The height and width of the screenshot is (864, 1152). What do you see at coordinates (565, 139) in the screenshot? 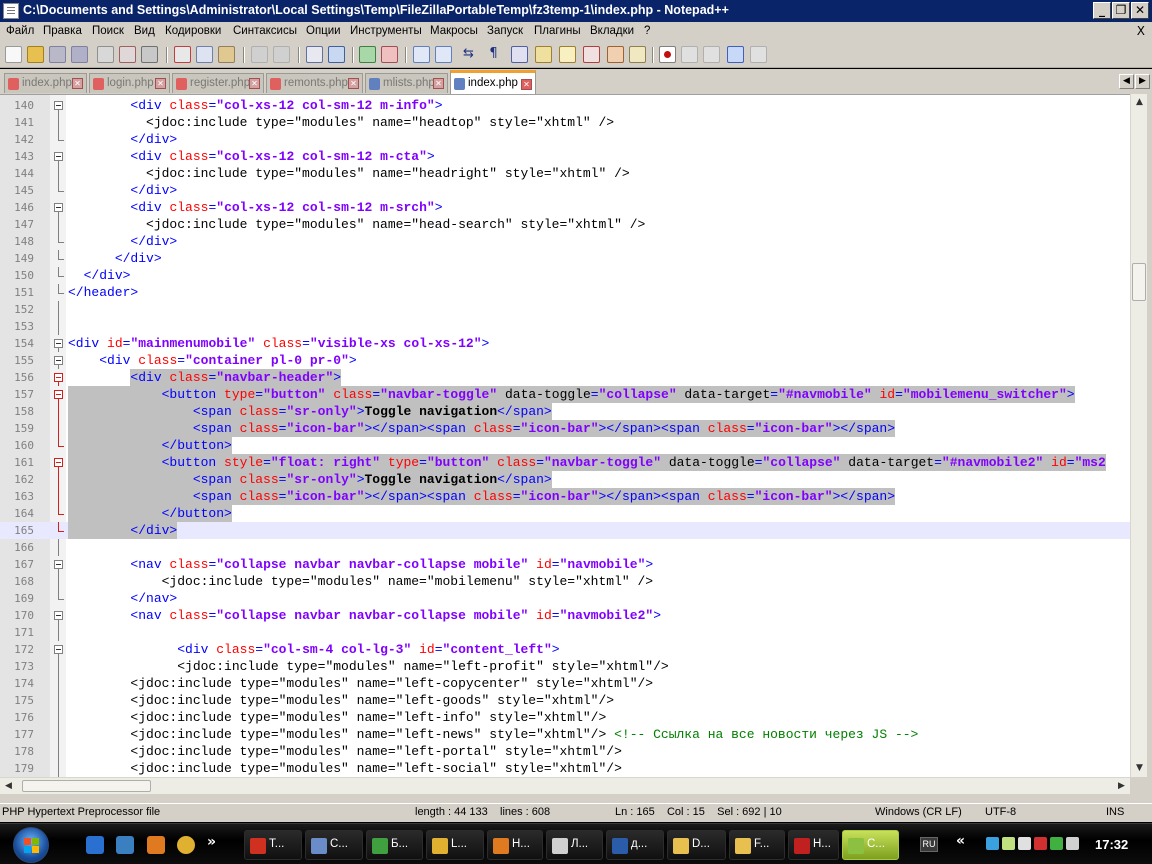
I see `code-line: 142 </div>` at bounding box center [565, 139].